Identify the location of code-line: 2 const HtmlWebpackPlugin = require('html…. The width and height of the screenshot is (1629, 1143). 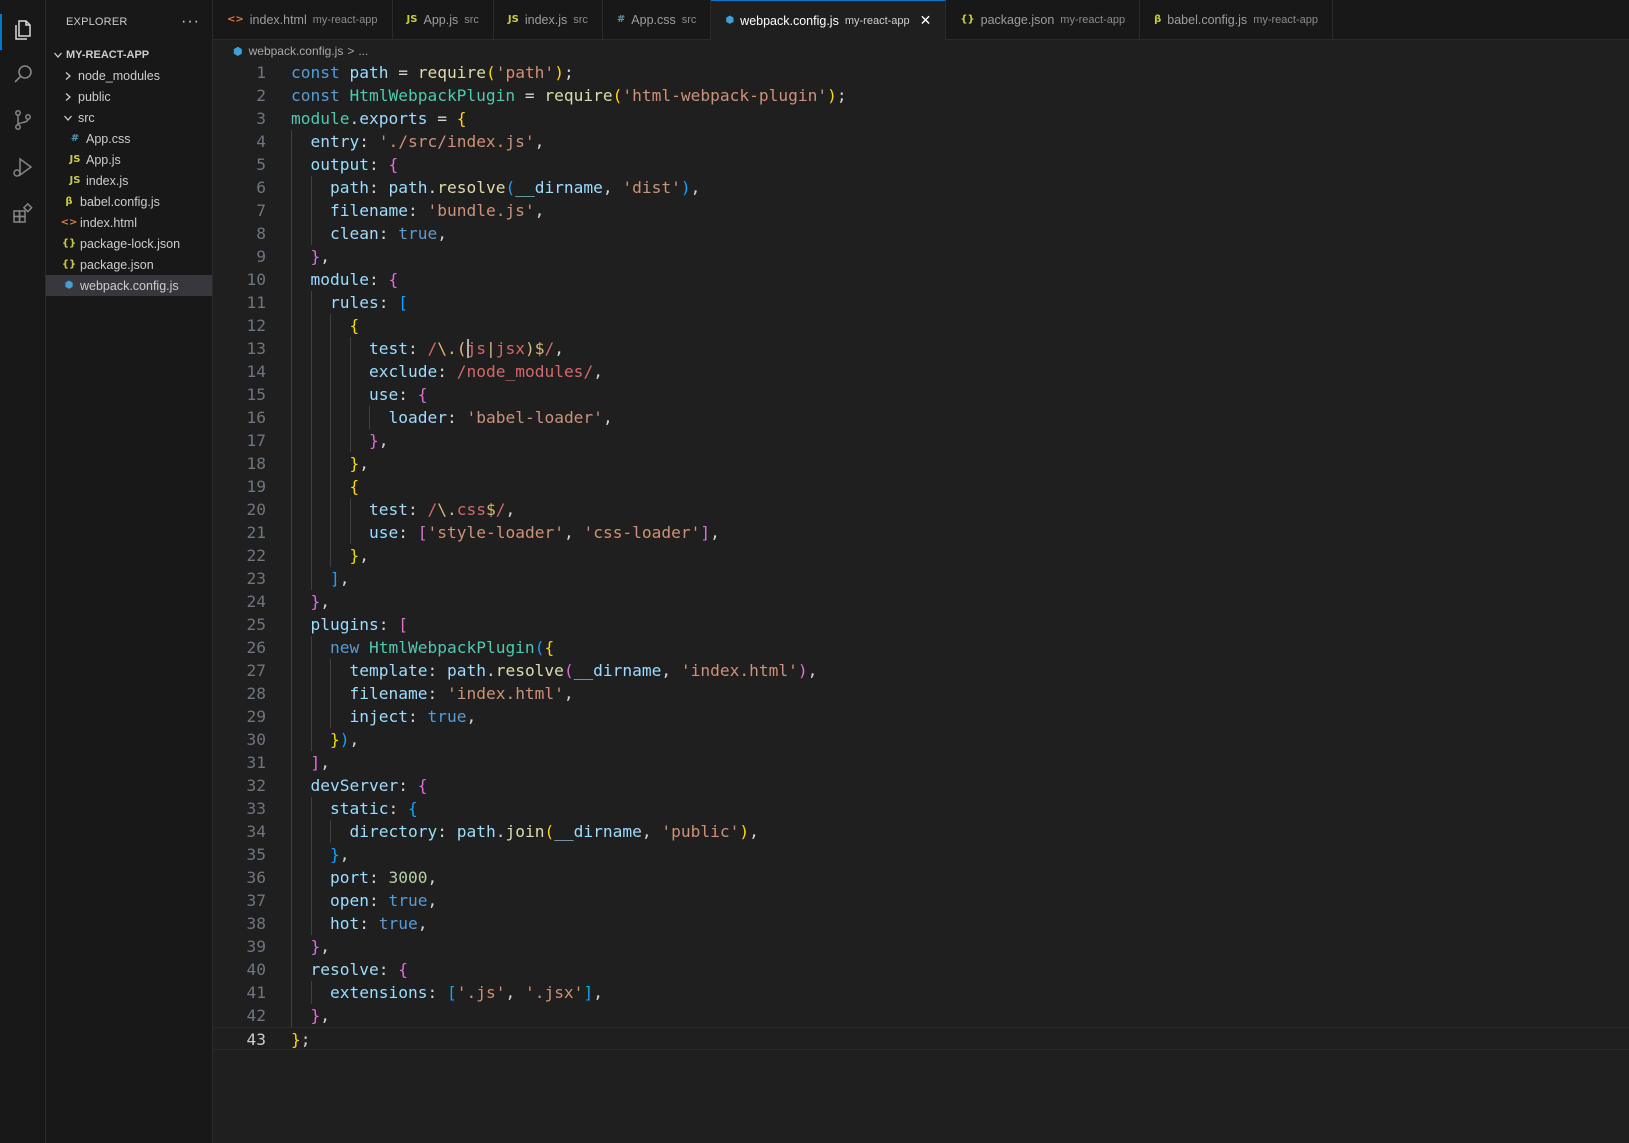
(921, 95).